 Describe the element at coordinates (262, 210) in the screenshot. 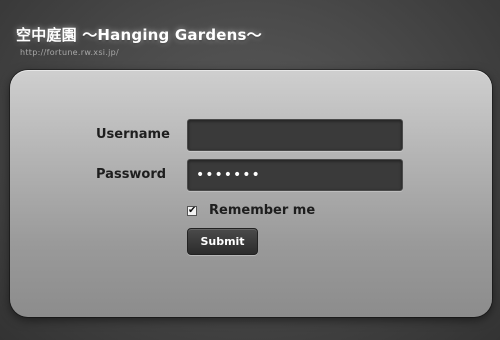

I see `remember-me-label: Remember me` at that location.